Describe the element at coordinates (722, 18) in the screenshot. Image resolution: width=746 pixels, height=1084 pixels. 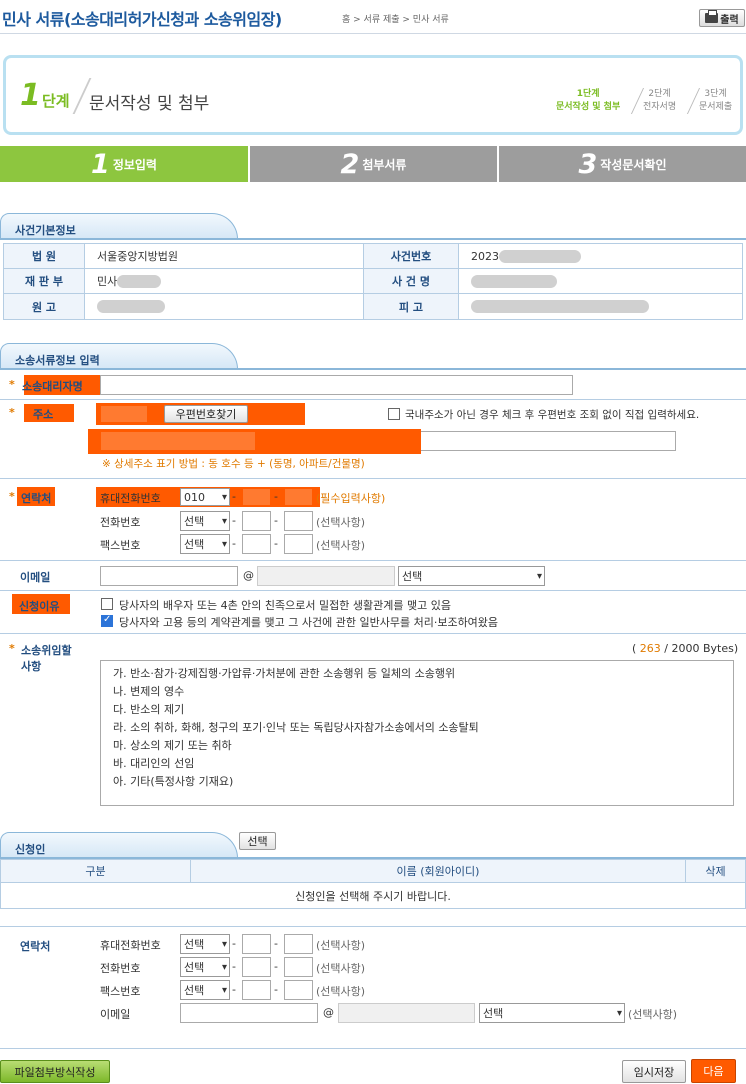
I see `print-button: 출력` at that location.